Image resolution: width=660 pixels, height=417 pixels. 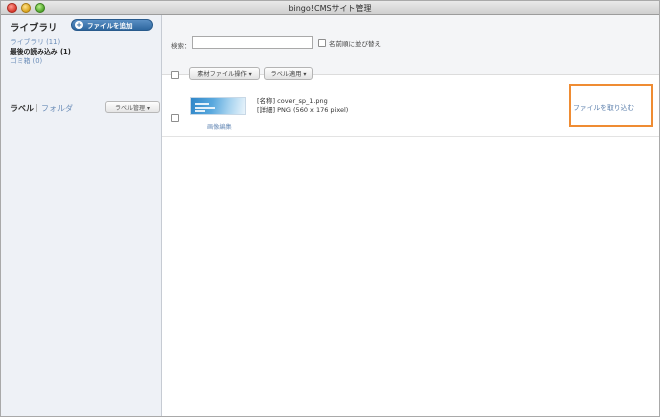 What do you see at coordinates (219, 126) in the screenshot?
I see `image-edit-link: 画像編集` at bounding box center [219, 126].